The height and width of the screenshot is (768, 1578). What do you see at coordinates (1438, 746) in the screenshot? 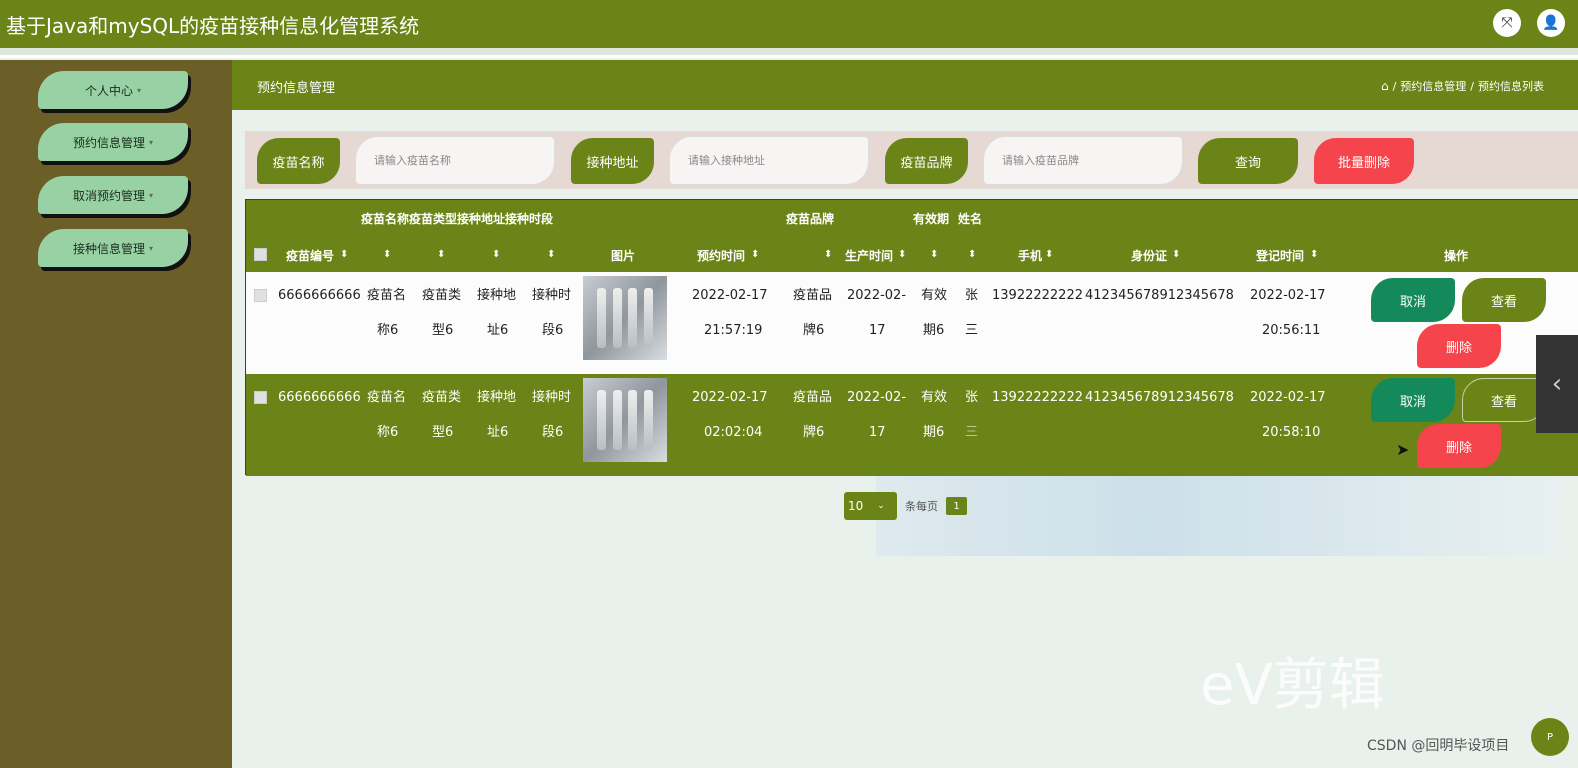
I see `csdn-watermark: CSDN @回明毕设项目` at bounding box center [1438, 746].